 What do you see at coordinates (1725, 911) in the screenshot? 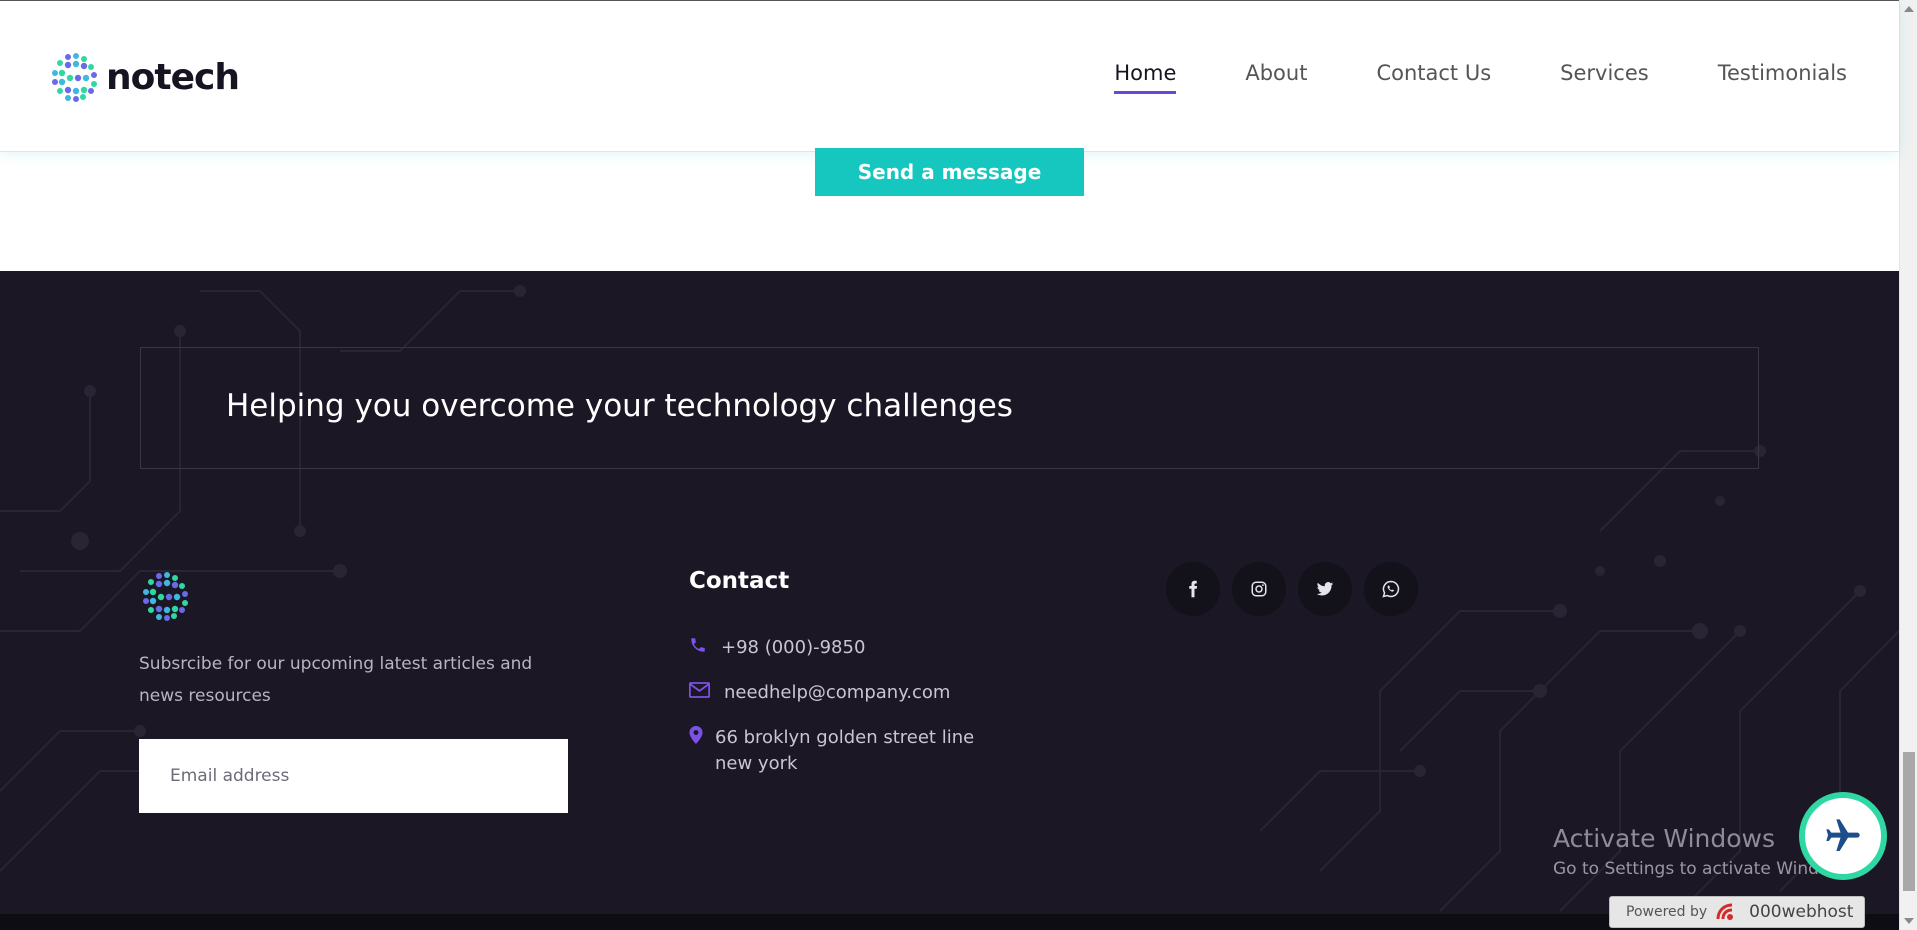
I see `webhost-logo-icon` at bounding box center [1725, 911].